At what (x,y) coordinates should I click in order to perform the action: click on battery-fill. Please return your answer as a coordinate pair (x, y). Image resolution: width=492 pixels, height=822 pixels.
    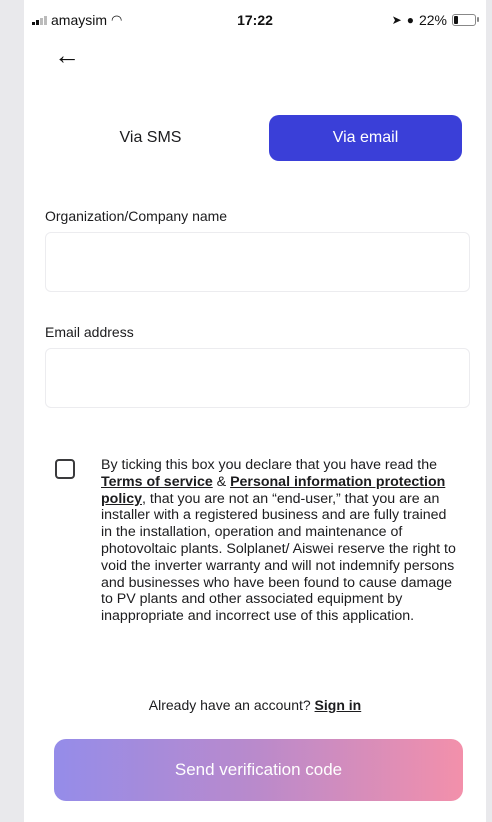
    Looking at the image, I should click on (456, 20).